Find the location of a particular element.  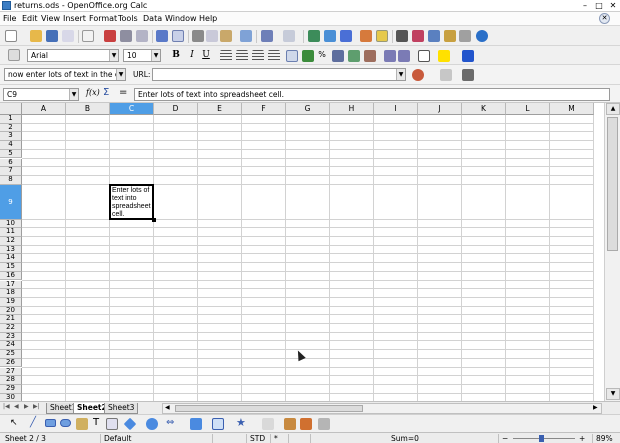

rectangle-icon is located at coordinates (50, 423).